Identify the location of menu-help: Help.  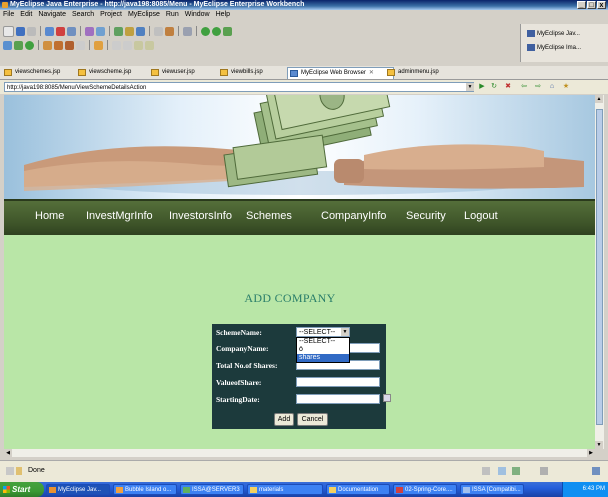
(223, 15).